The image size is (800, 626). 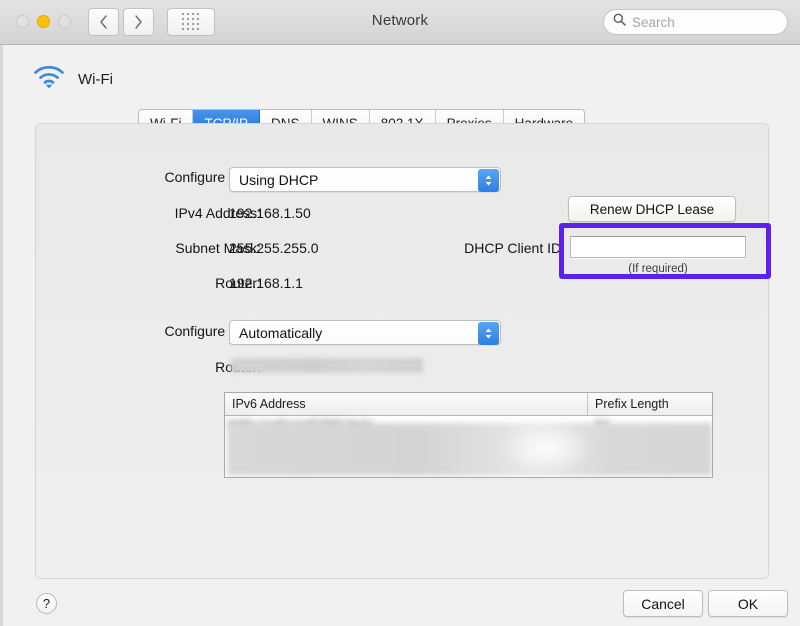 I want to click on help-button: ?, so click(x=46, y=603).